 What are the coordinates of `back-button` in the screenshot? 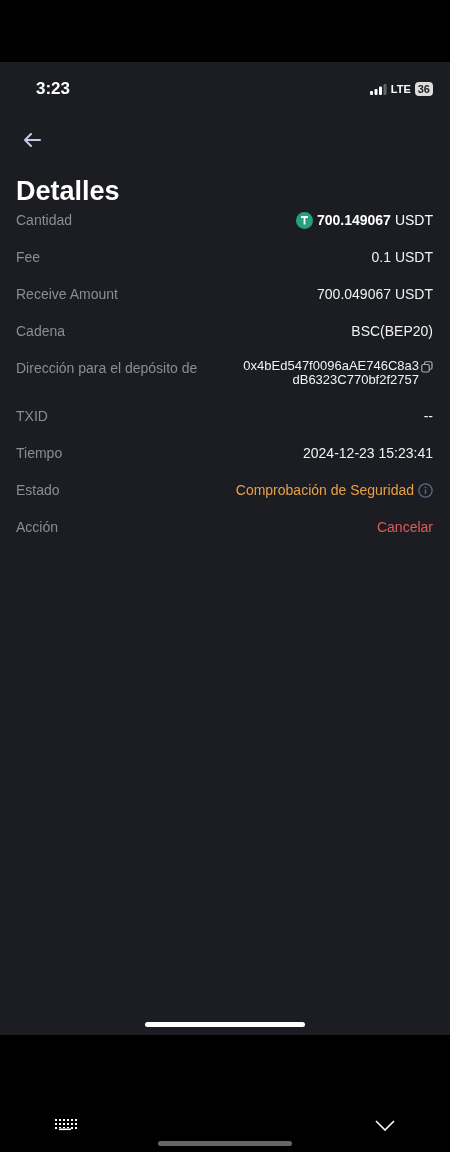 It's located at (32, 140).